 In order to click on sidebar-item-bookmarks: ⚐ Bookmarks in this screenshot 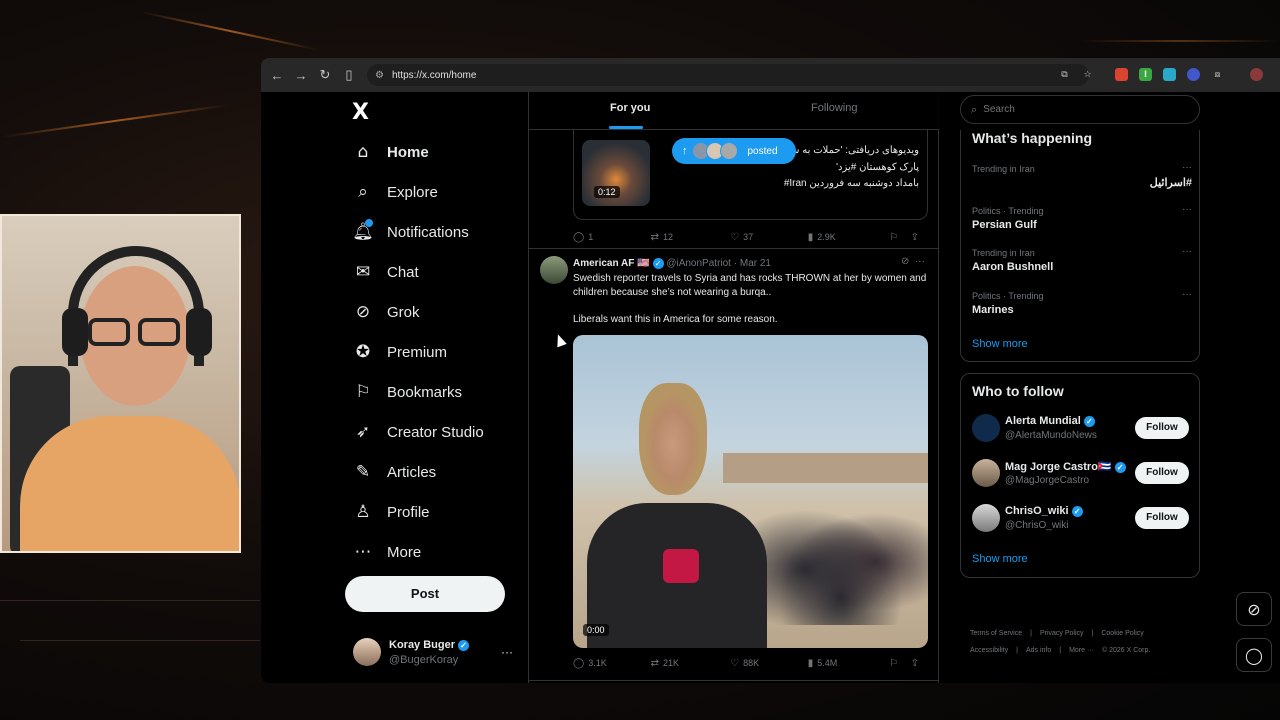, I will do `click(407, 392)`.